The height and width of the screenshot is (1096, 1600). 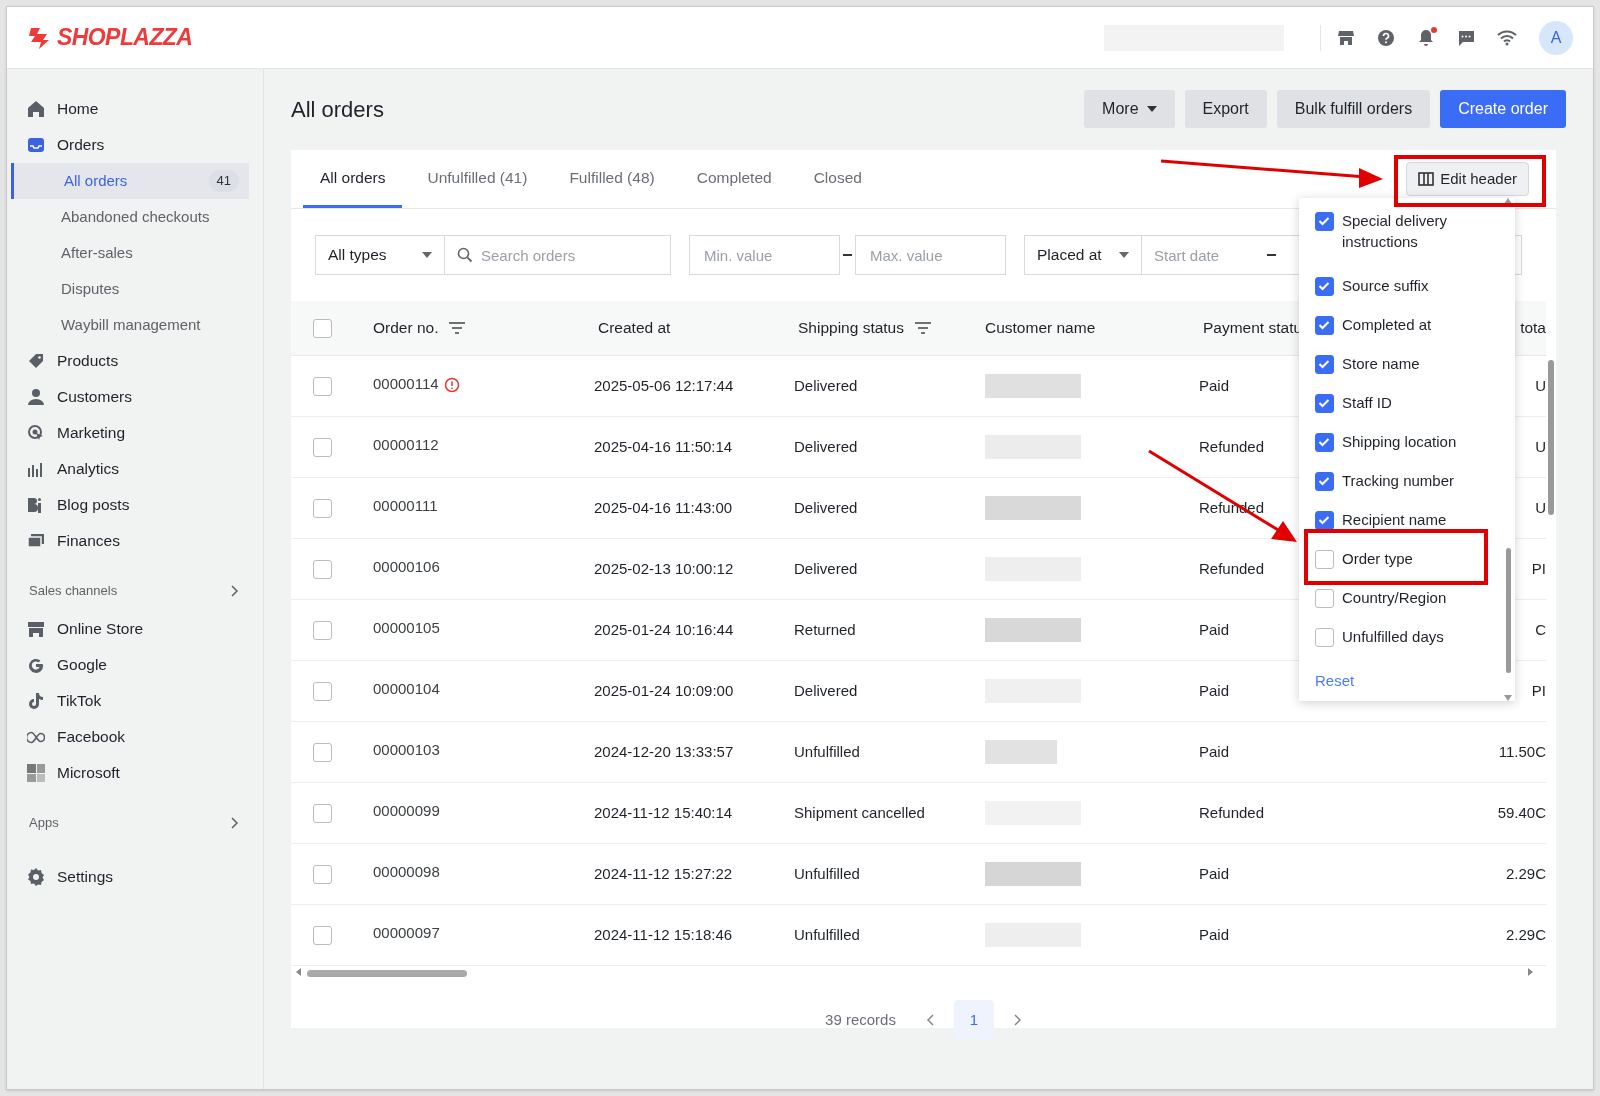 What do you see at coordinates (663, 873) in the screenshot?
I see `table-cell: 2024-11-12 15:27:22` at bounding box center [663, 873].